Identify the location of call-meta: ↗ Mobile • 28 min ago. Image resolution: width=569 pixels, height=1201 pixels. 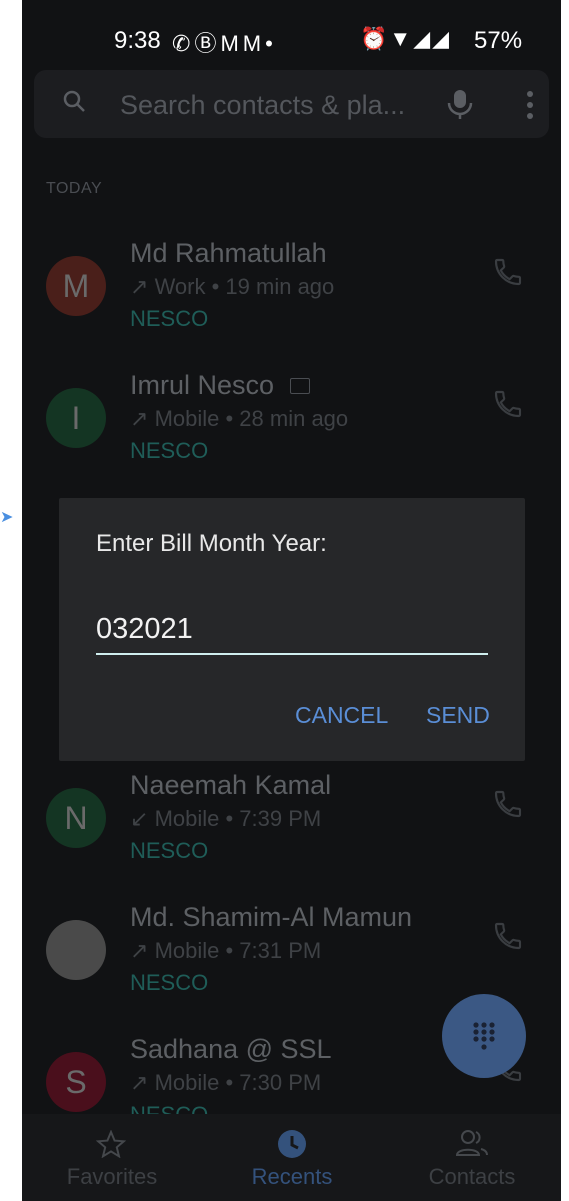
(239, 419).